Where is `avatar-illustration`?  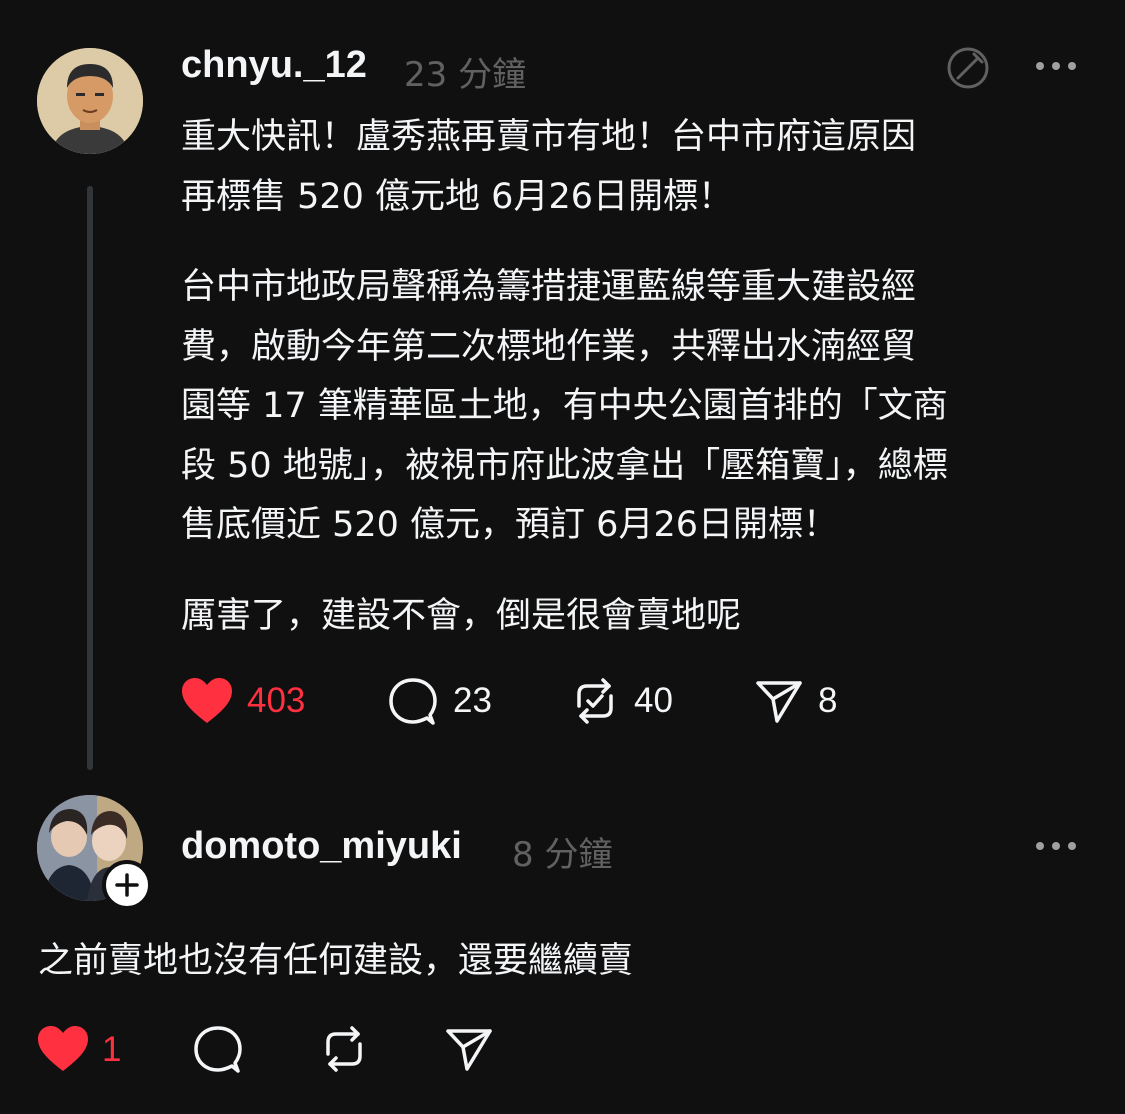 avatar-illustration is located at coordinates (90, 101).